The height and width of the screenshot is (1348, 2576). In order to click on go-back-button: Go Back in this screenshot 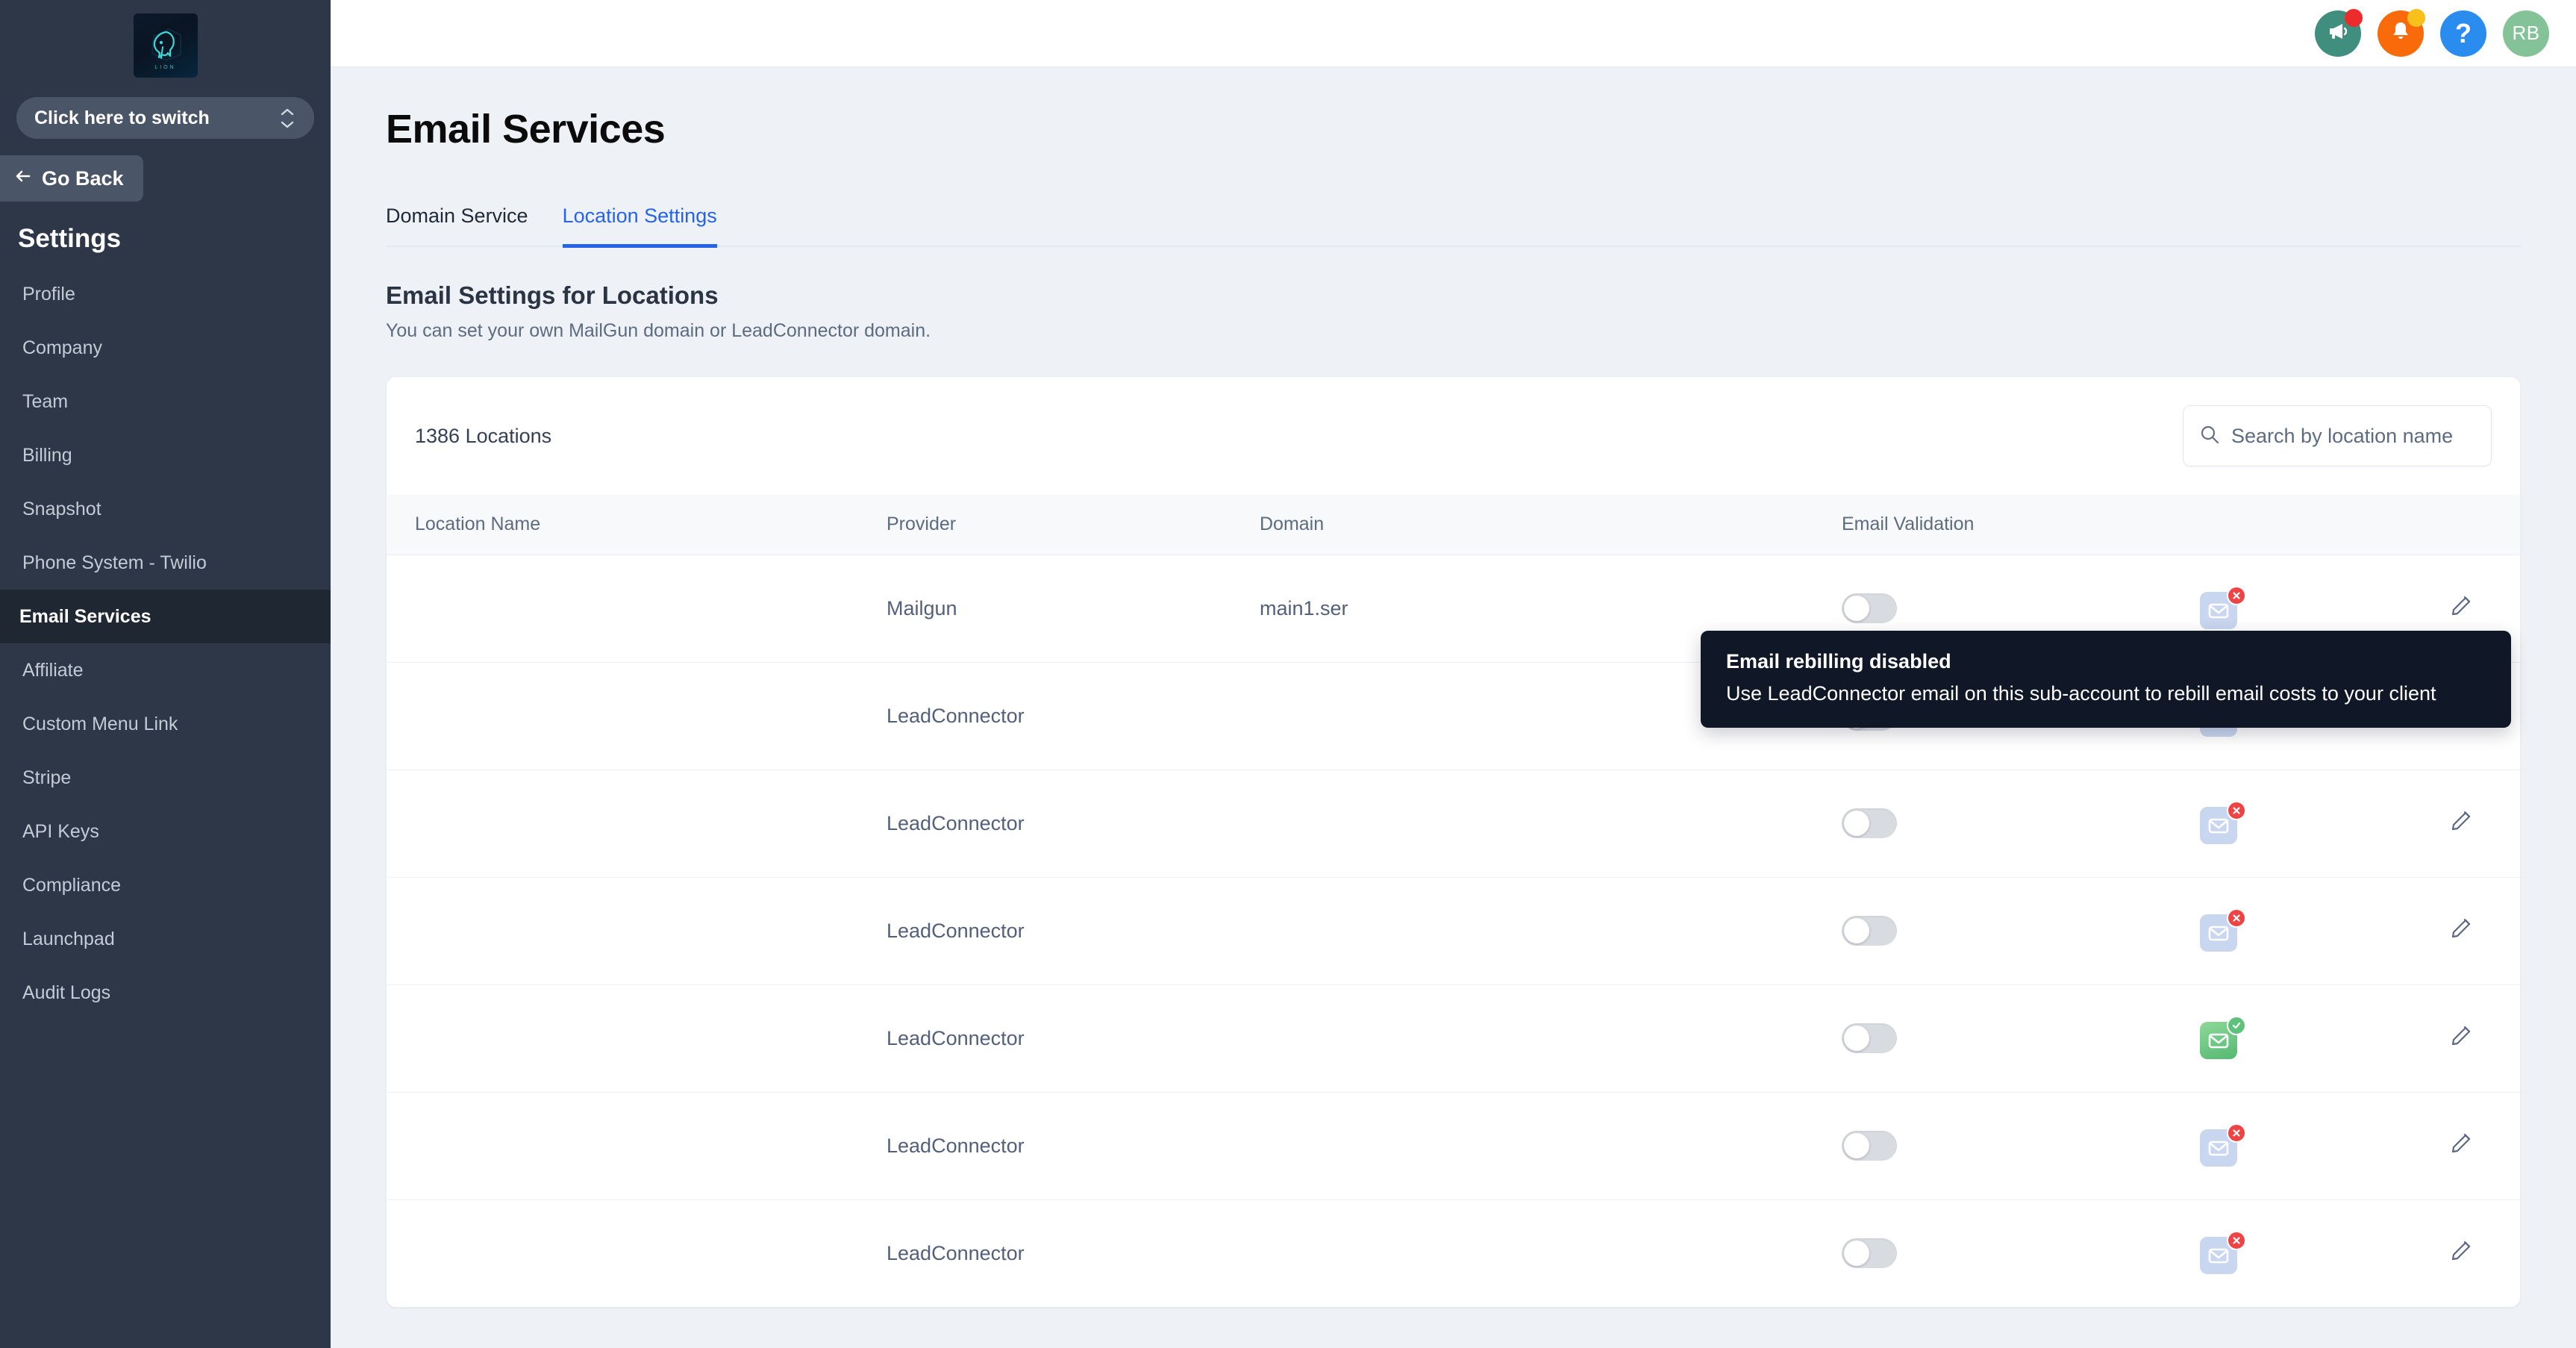, I will do `click(71, 178)`.